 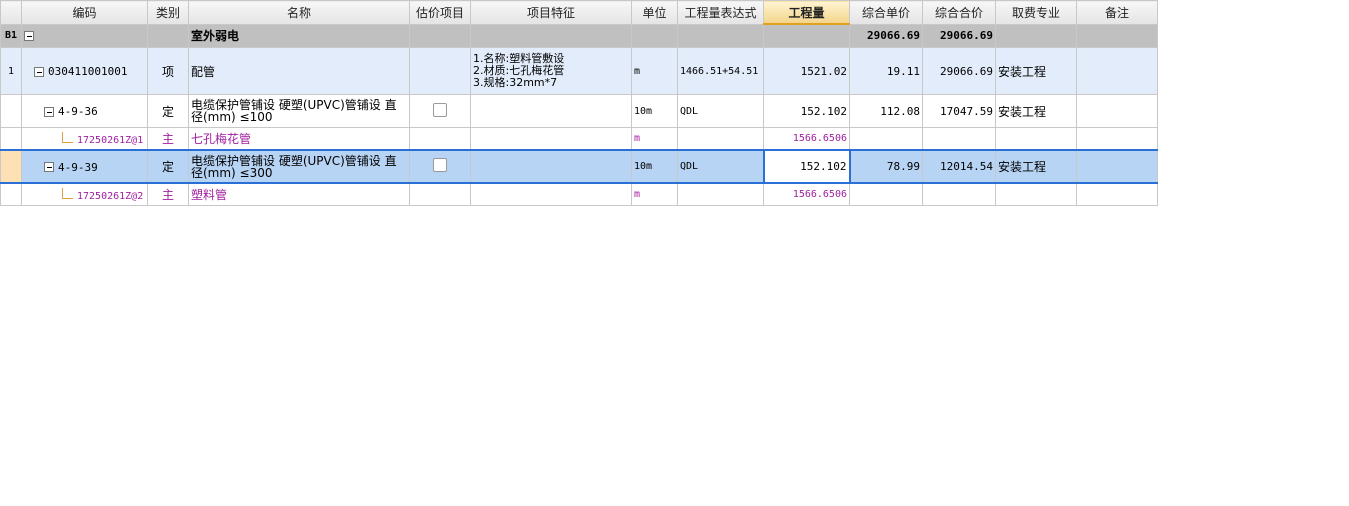 What do you see at coordinates (84, 139) in the screenshot?
I see `code-cell: 17250261Z@1` at bounding box center [84, 139].